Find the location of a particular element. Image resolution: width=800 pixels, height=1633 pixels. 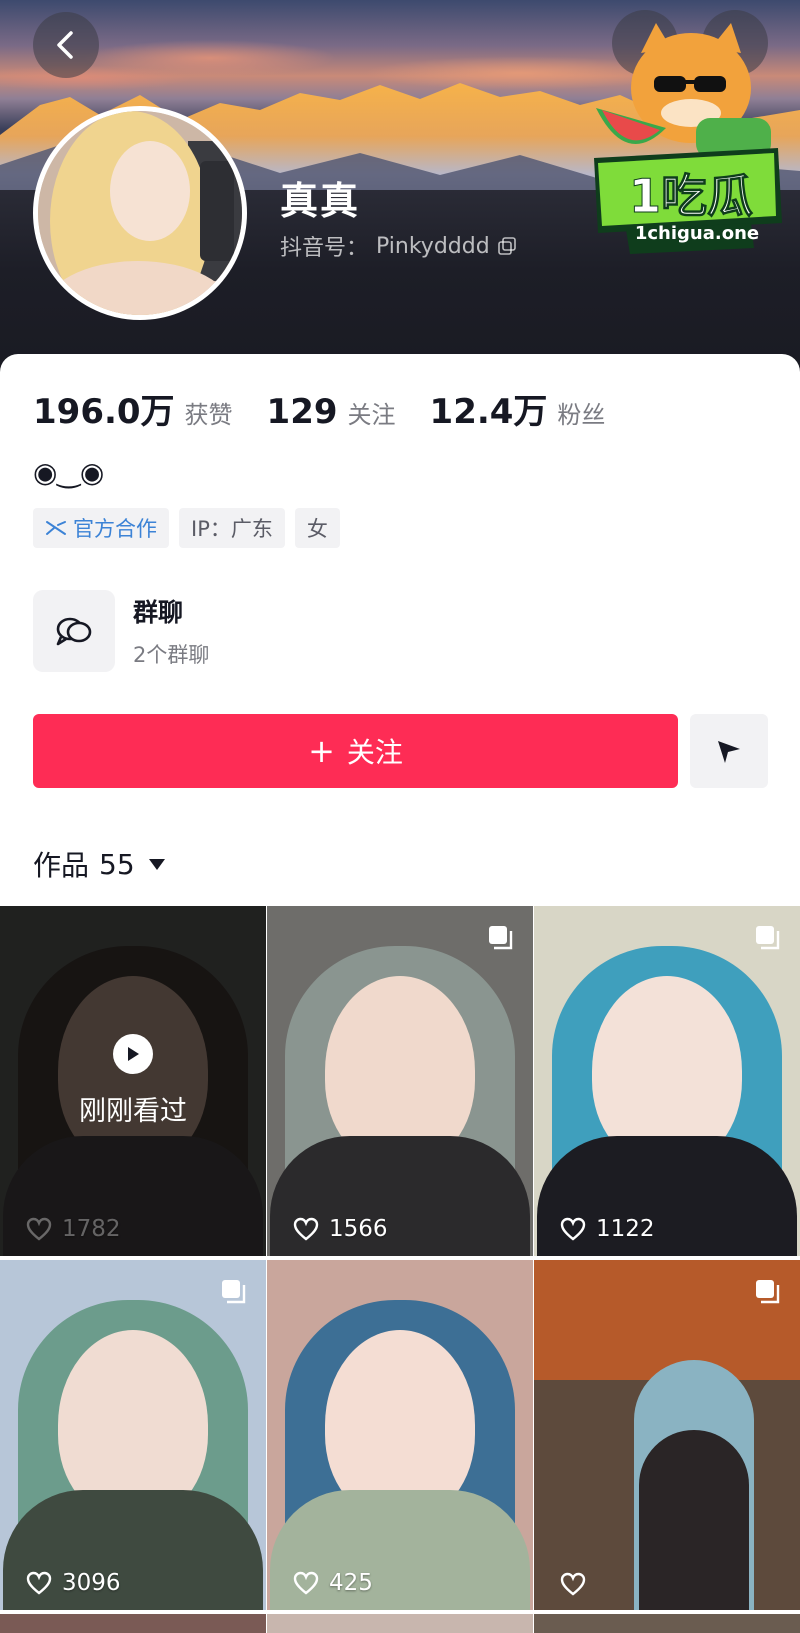

stat-likes: 196.0万 获赞 is located at coordinates (133, 408).